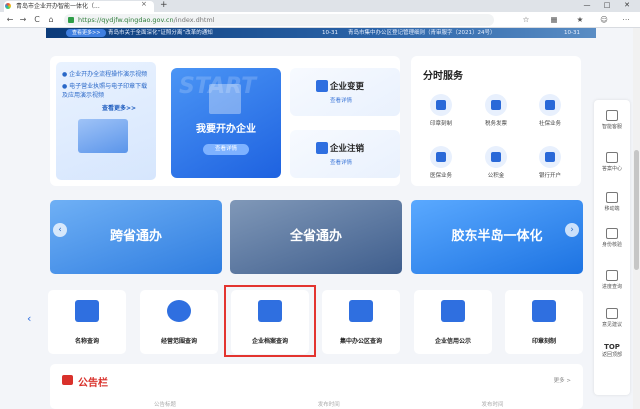 The image size is (640, 409). I want to click on reload-button: C, so click(37, 20).